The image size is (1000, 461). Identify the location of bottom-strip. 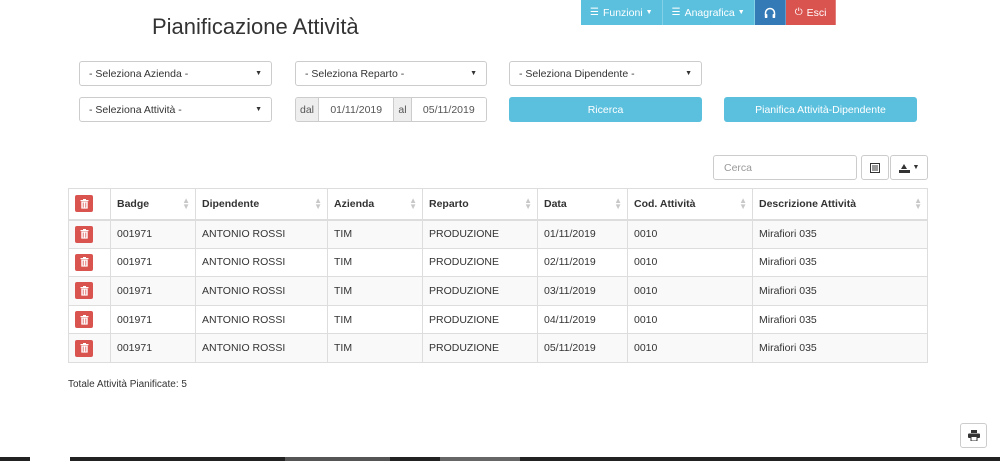
(500, 459).